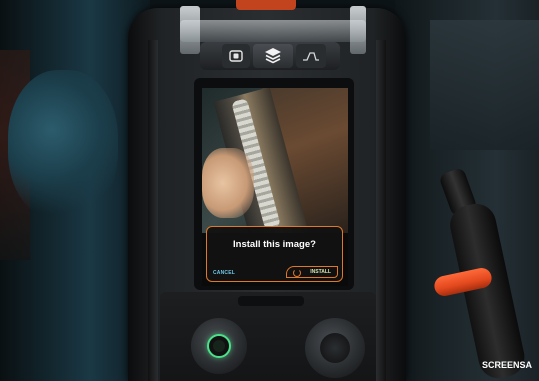 Image resolution: width=539 pixels, height=381 pixels. I want to click on image-button, so click(236, 56).